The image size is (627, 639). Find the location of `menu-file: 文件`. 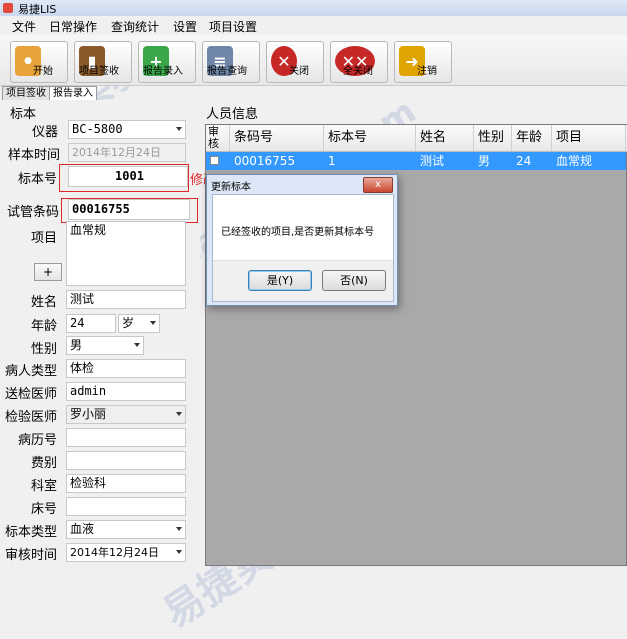

menu-file: 文件 is located at coordinates (24, 26).